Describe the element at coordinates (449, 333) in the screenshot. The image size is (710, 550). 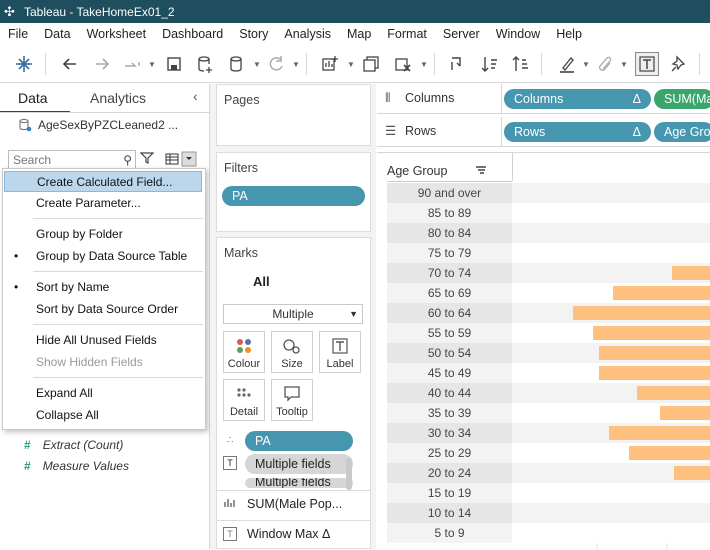
I see `age-group-label: 55 to 59` at that location.